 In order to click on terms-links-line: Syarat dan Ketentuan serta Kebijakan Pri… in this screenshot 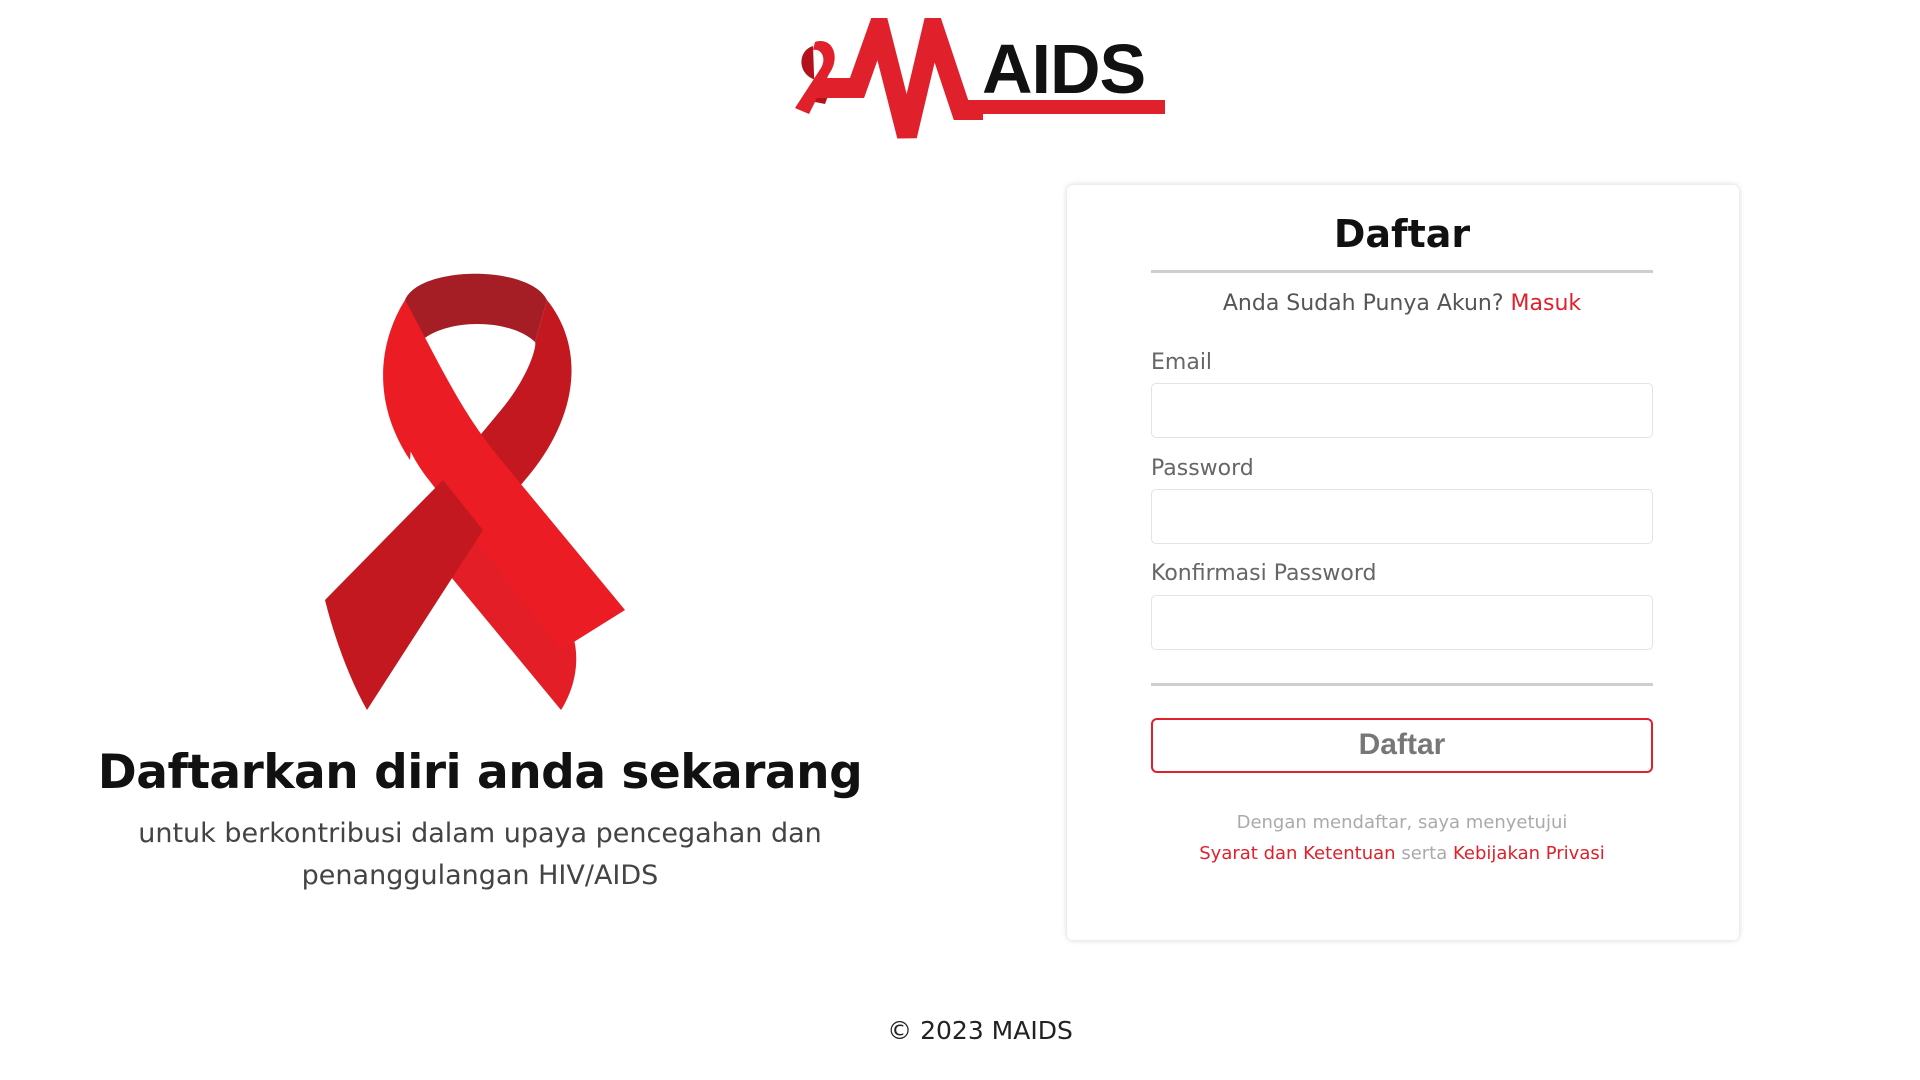, I will do `click(1402, 853)`.